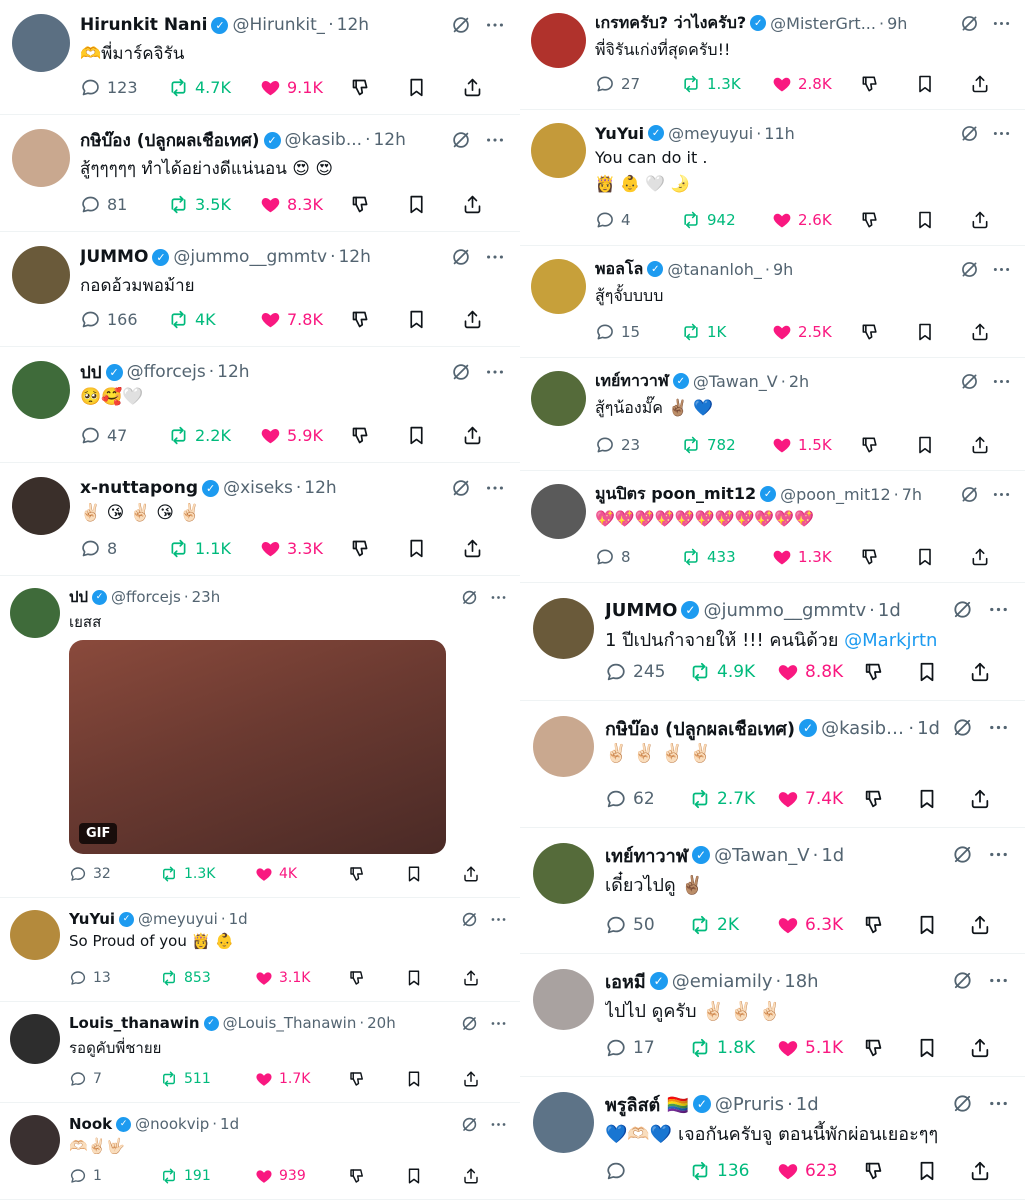 The width and height of the screenshot is (1025, 1200). What do you see at coordinates (700, 728) in the screenshot?
I see `display-name: กษิบ๊อง (ปลูกผลเชือเทศ)` at bounding box center [700, 728].